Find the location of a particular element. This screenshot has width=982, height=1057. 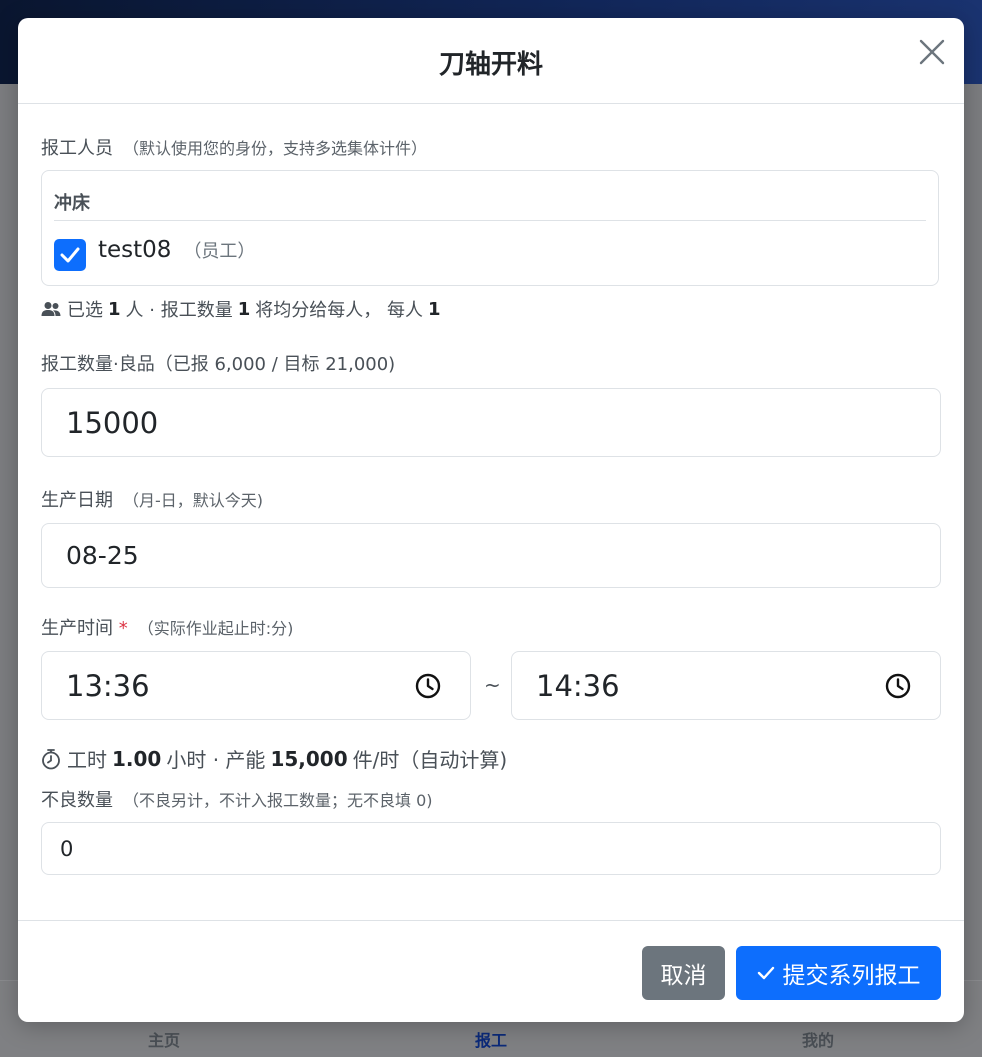

time-label: 生产时间 * （实际作业起止时:分) is located at coordinates (167, 627).